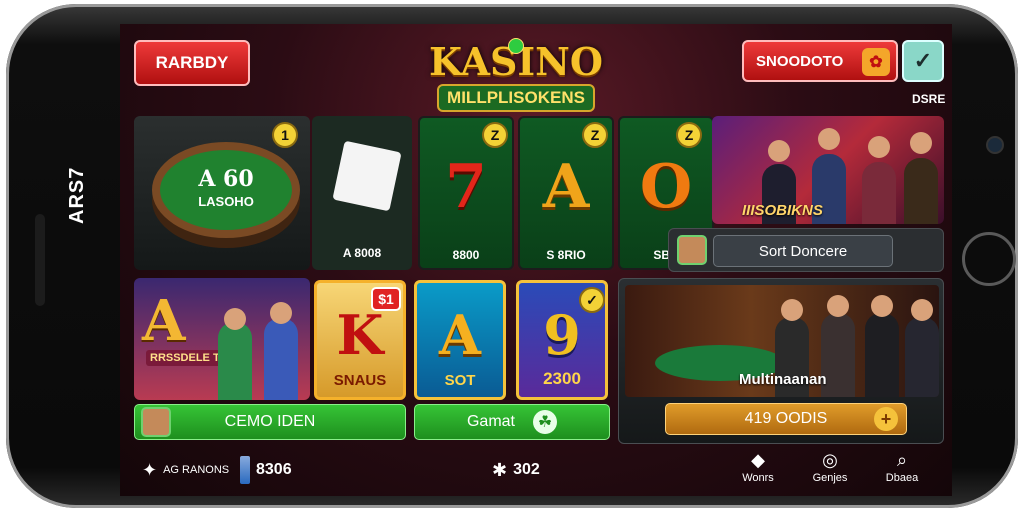 Image resolution: width=1024 pixels, height=512 pixels. What do you see at coordinates (192, 63) in the screenshot?
I see `header-left-button: RARBDY` at bounding box center [192, 63].